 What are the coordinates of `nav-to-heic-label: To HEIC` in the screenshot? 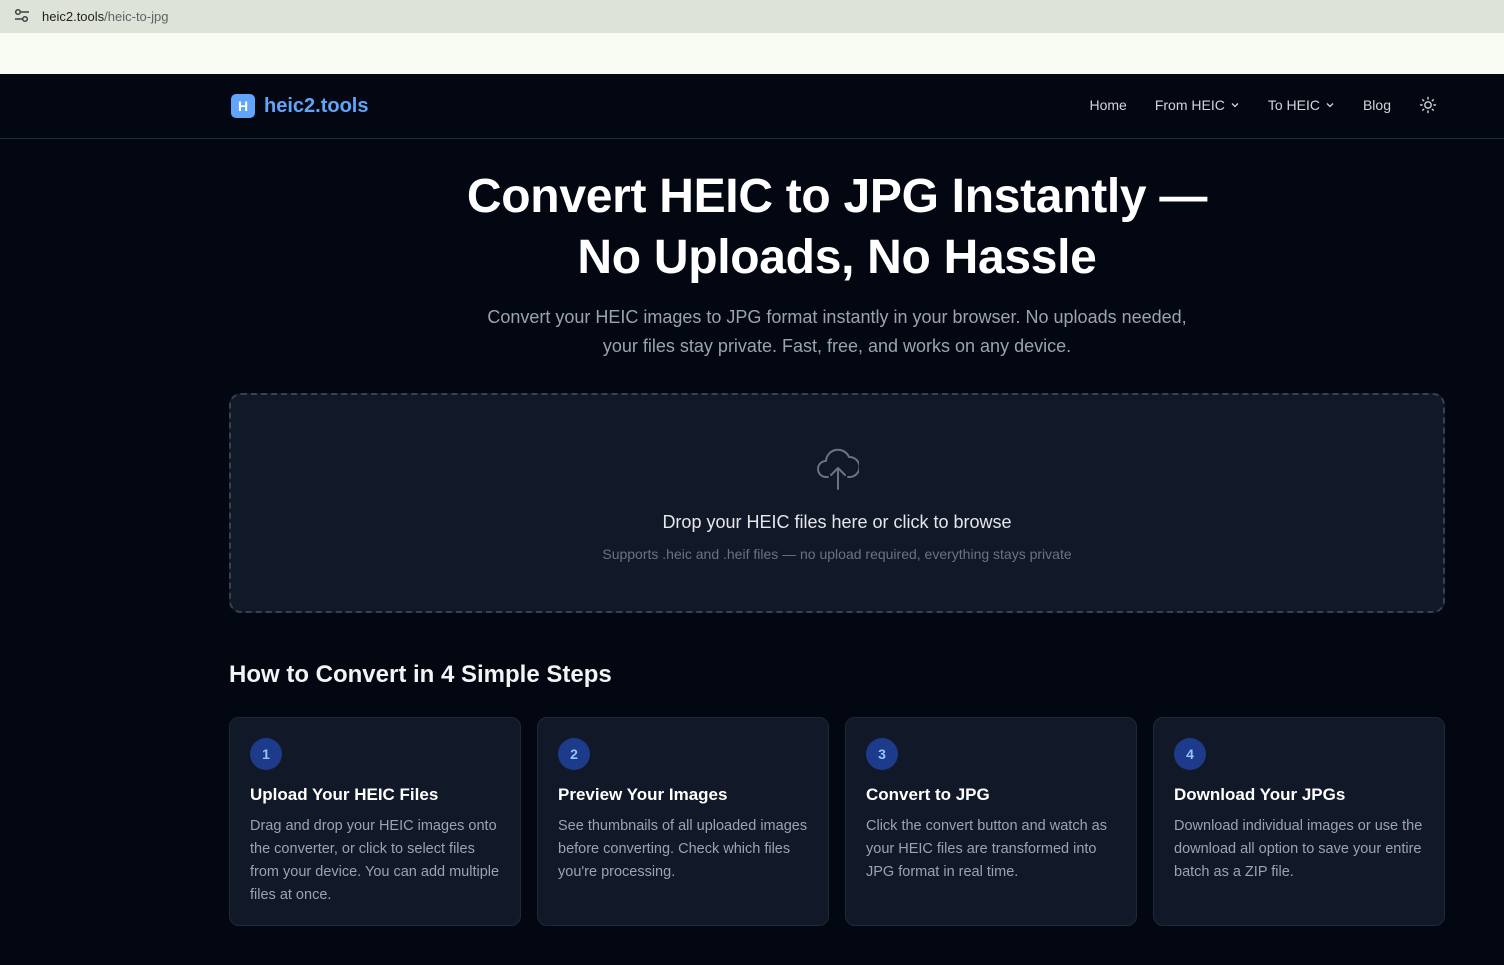 It's located at (1293, 105).